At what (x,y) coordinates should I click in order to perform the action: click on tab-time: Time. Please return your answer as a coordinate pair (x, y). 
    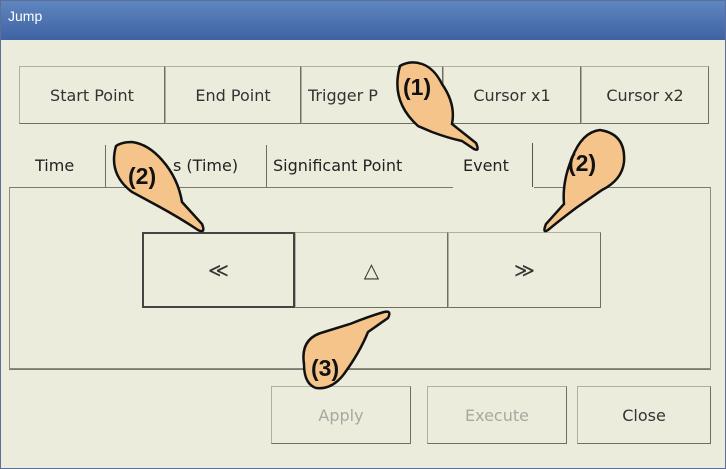
    Looking at the image, I should click on (67, 165).